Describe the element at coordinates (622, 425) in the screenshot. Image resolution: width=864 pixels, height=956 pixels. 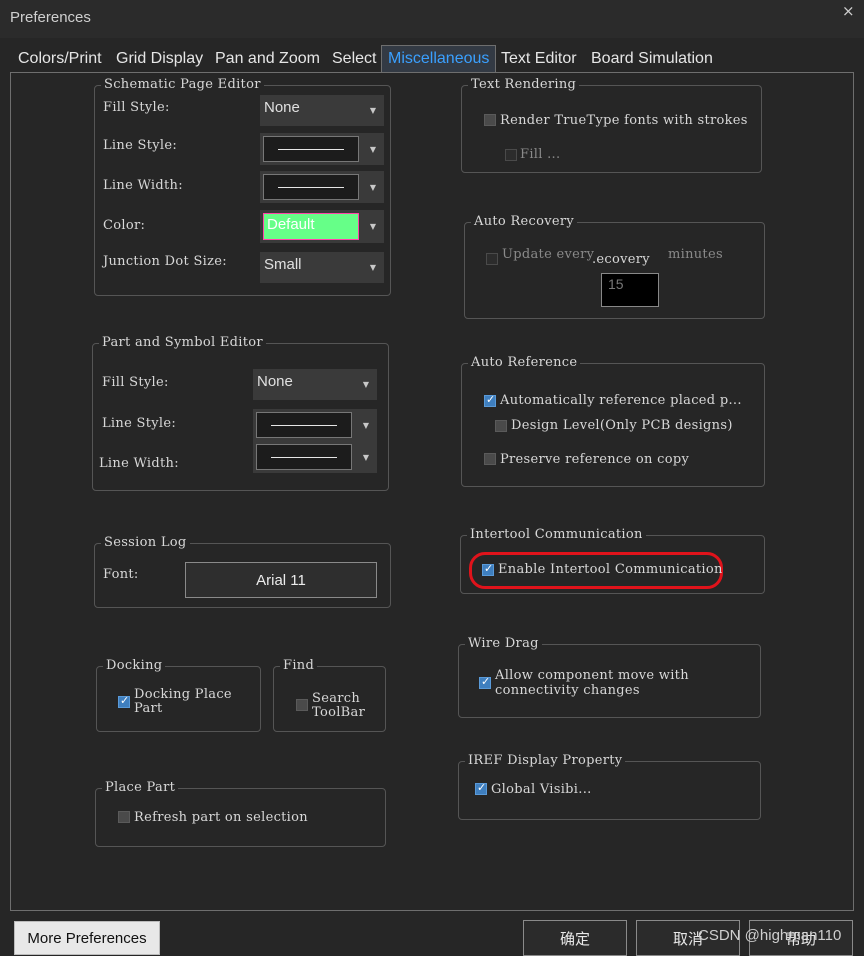
I see `design-level-label: Design Level(Only PCB designs)` at that location.